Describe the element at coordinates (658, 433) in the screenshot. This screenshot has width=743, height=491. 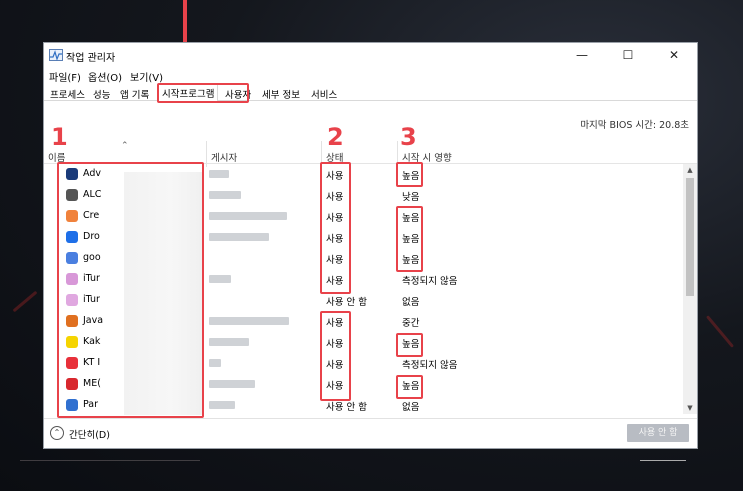
I see `disable-button: 사용 안 함` at that location.